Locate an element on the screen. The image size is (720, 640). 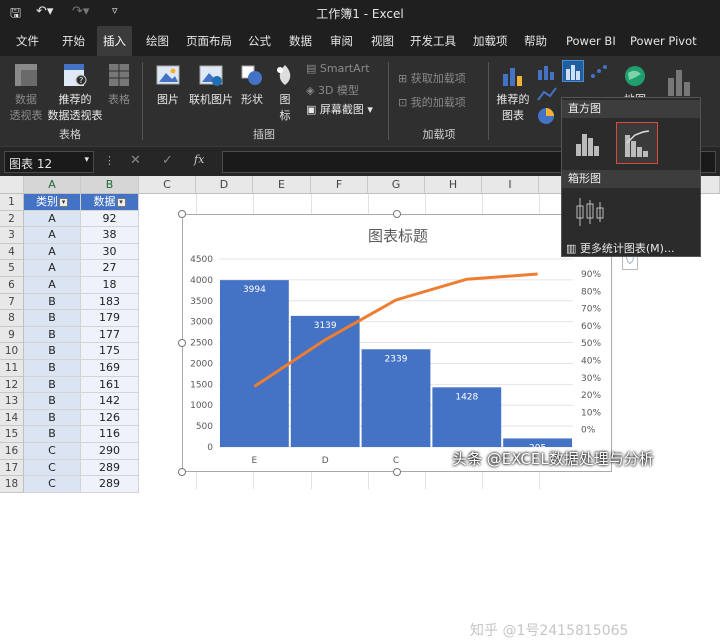
column-header: D is located at coordinates (224, 185).